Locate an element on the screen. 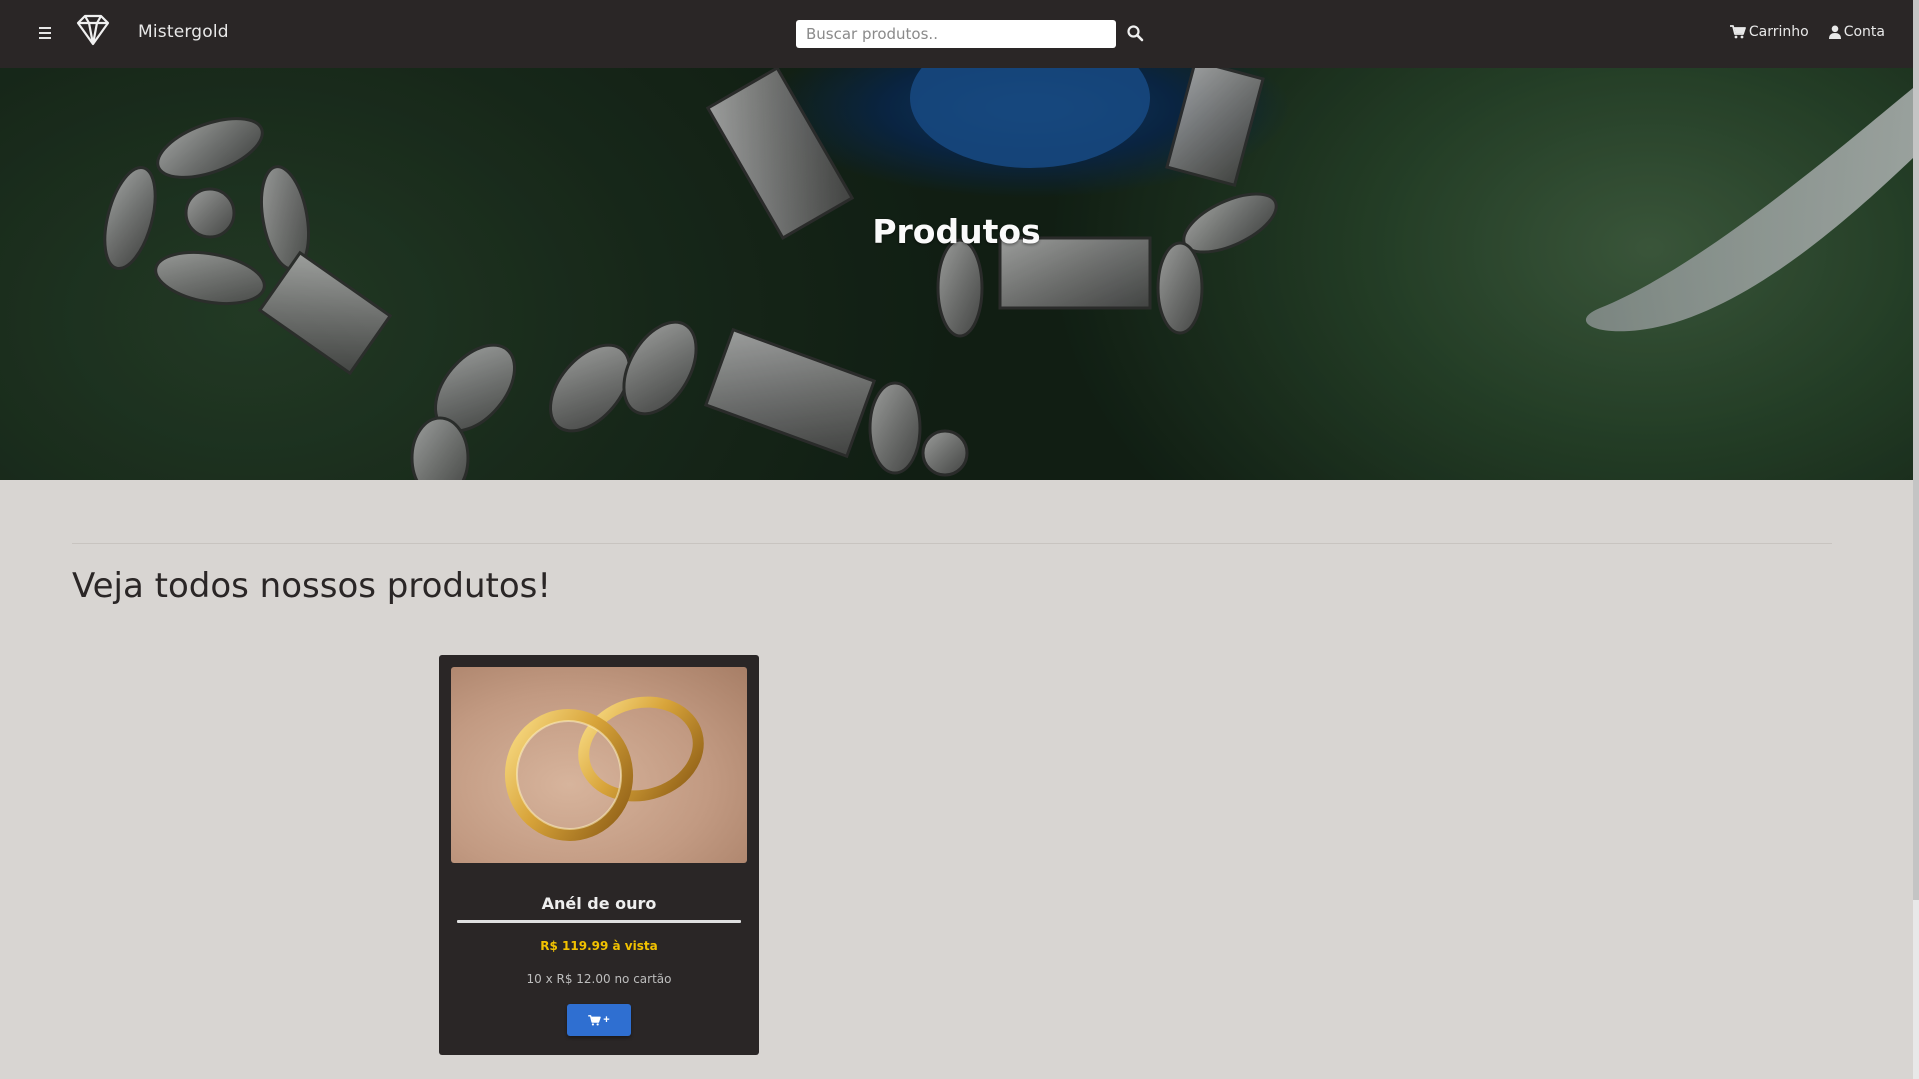  scrollbar-thumb is located at coordinates (1916, 450).